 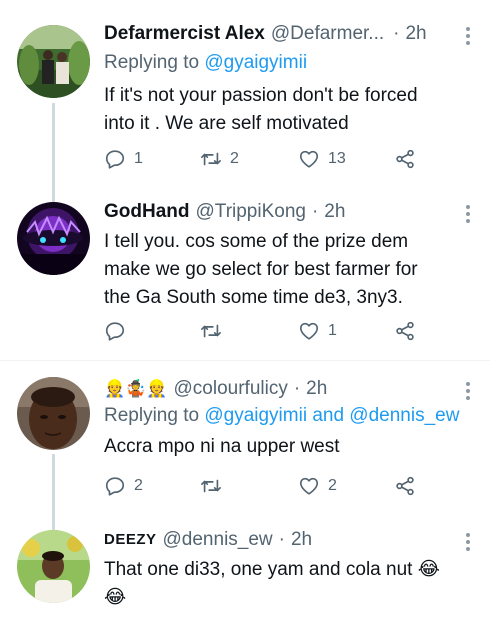 I want to click on like-count: 1, so click(x=332, y=330).